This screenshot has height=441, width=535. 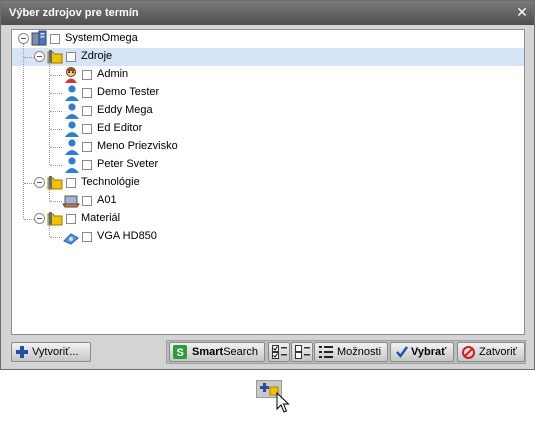 I want to click on tree-item-label: Peter Sveter, so click(x=128, y=164).